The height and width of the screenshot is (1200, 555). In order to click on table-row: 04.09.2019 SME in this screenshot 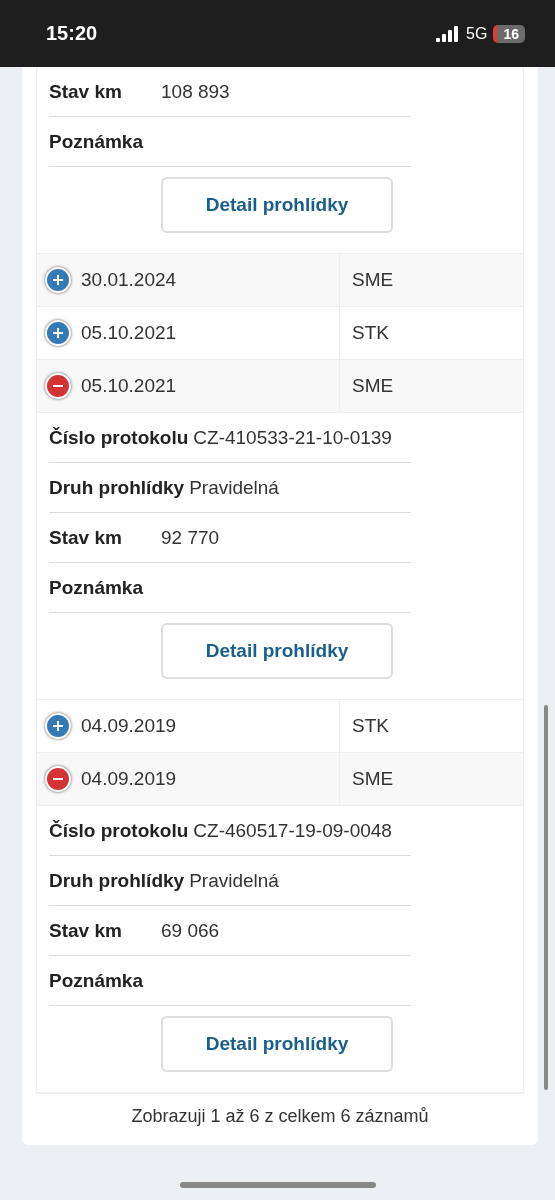, I will do `click(280, 779)`.